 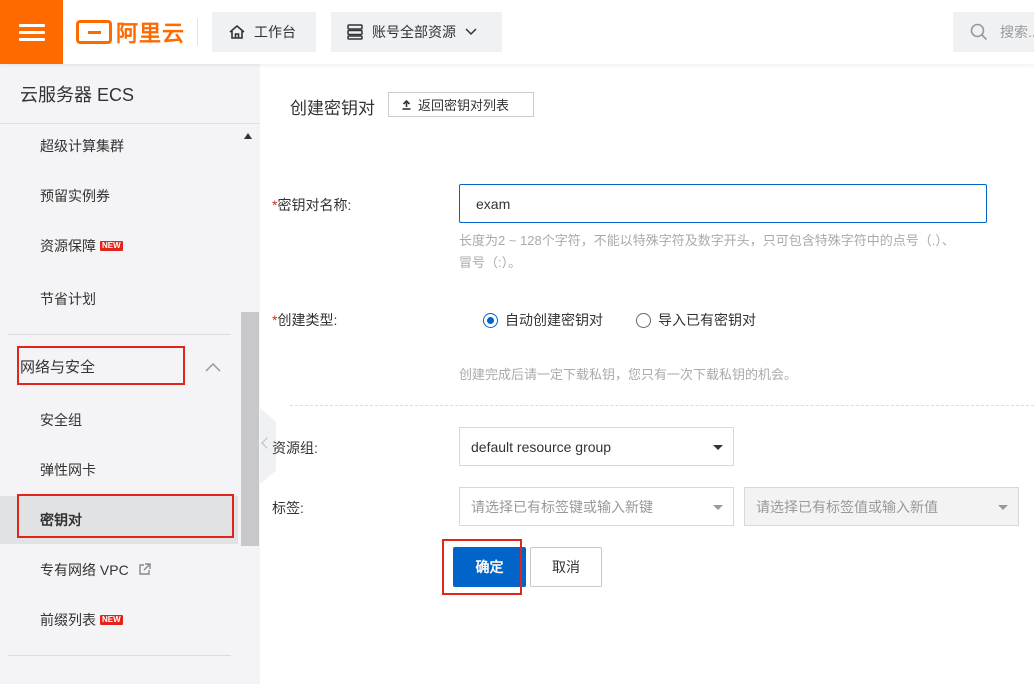 What do you see at coordinates (490, 262) in the screenshot?
I see `key-pair-name-help-line2: 冒号（:）。` at bounding box center [490, 262].